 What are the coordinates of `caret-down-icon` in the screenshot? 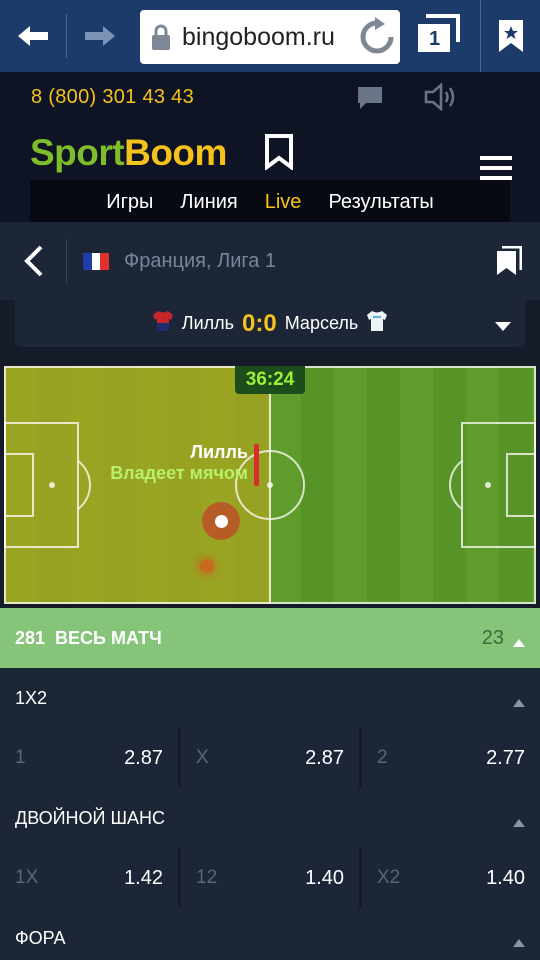 It's located at (503, 328).